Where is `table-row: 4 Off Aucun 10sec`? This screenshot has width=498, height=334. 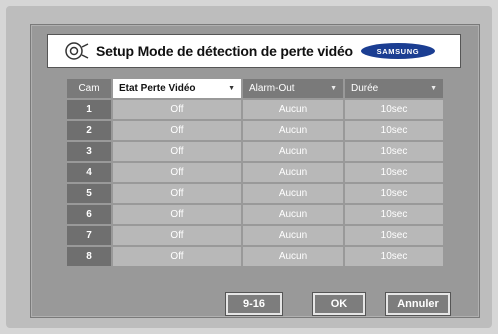
table-row: 4 Off Aucun 10sec is located at coordinates (255, 172).